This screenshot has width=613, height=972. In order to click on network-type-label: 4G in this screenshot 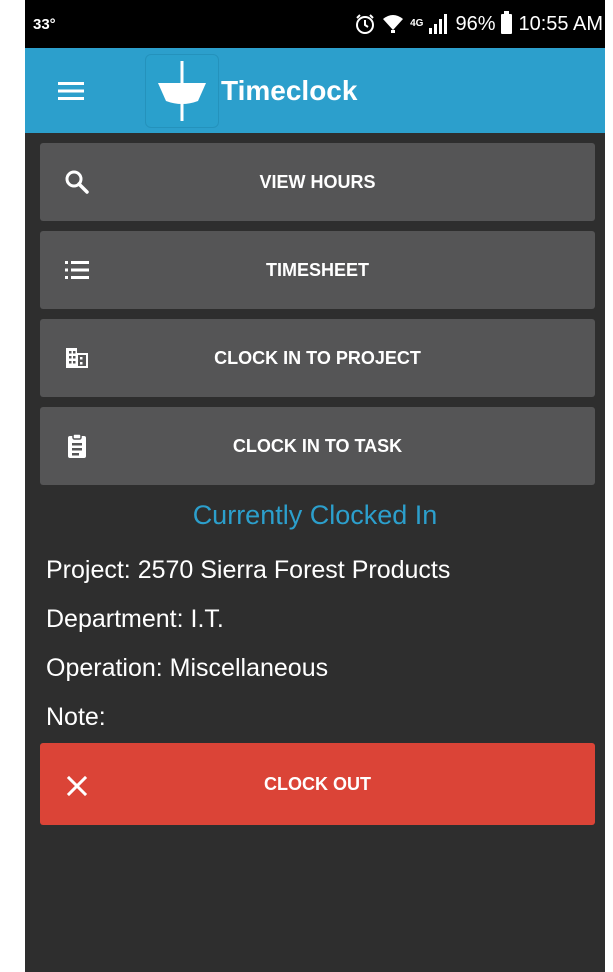, I will do `click(417, 23)`.